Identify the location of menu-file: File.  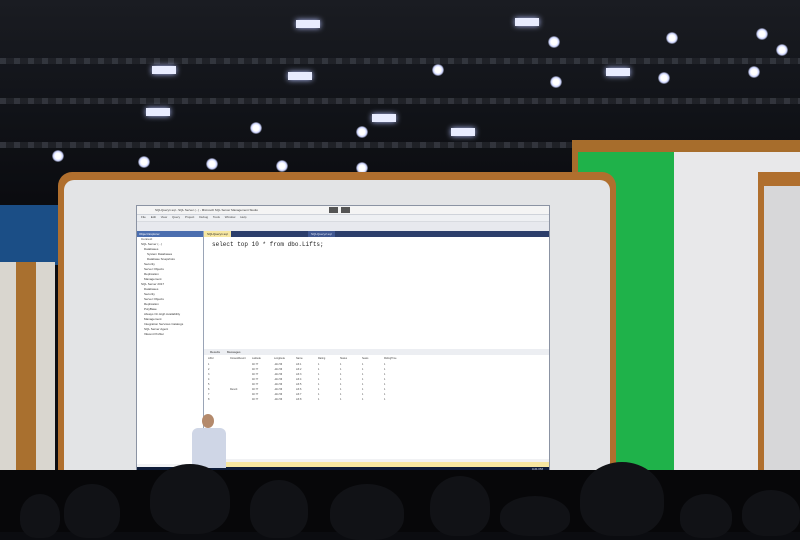
(143, 217).